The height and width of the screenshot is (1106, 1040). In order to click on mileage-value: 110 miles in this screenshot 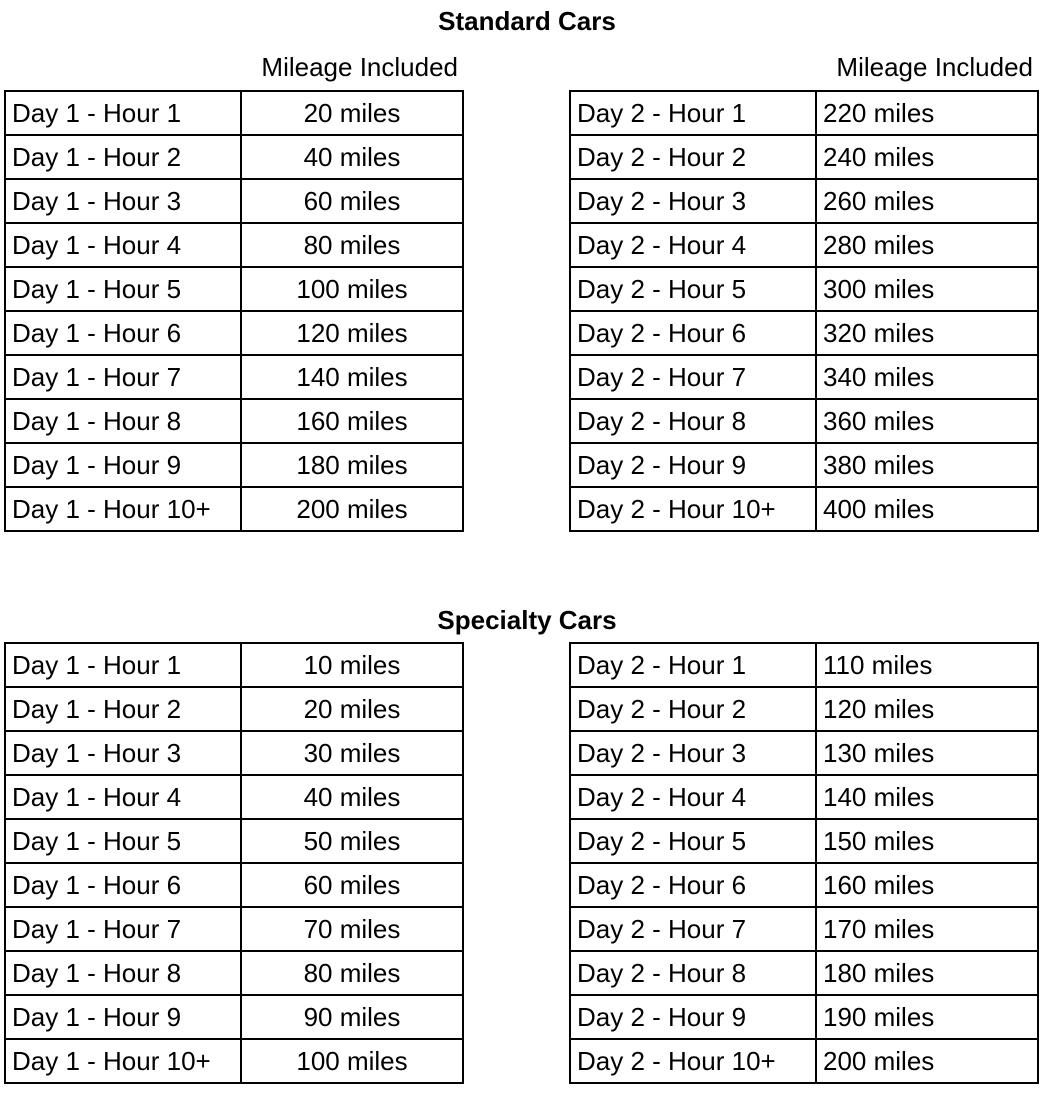, I will do `click(927, 665)`.